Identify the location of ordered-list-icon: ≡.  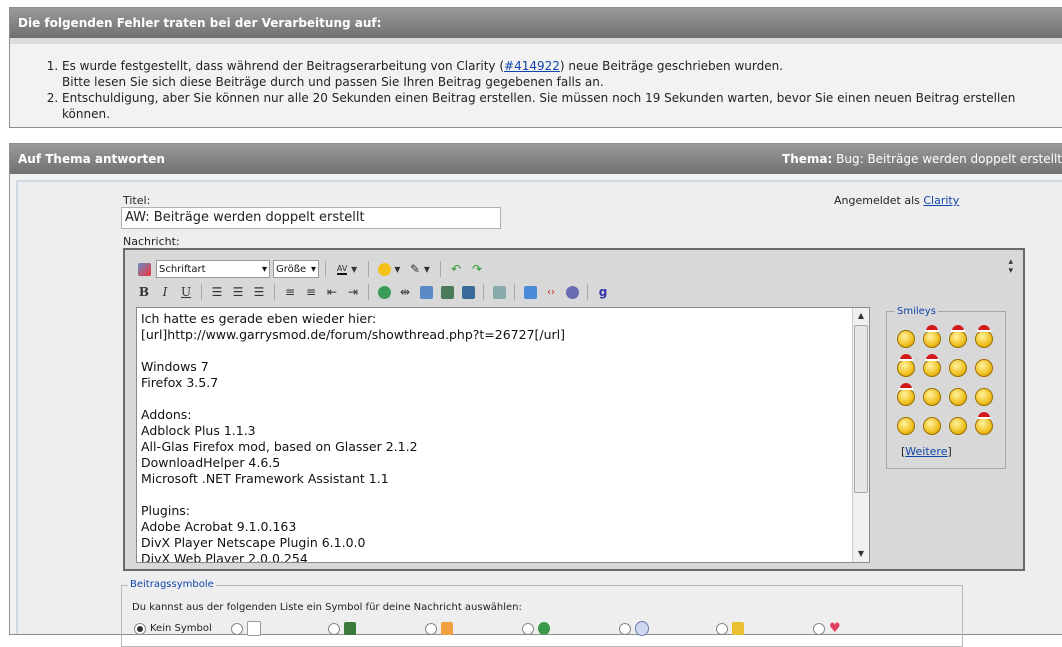
(290, 292).